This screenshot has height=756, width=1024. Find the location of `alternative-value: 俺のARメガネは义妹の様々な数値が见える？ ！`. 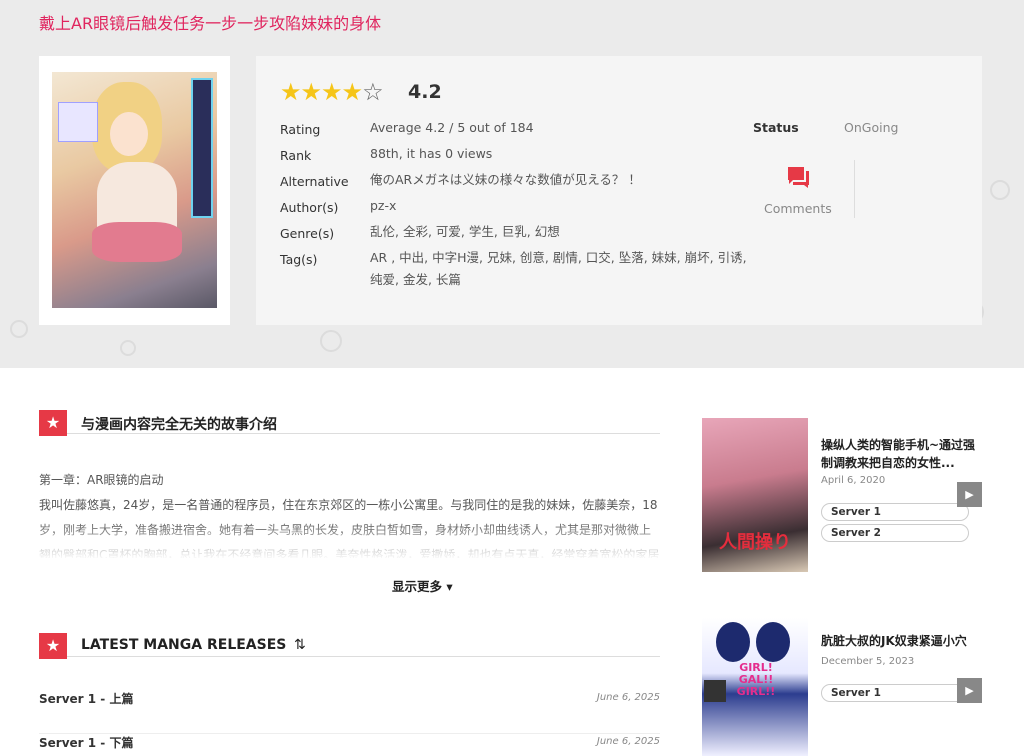

alternative-value: 俺のARメガネは义妹の様々な数値が见える？ ！ is located at coordinates (505, 179).